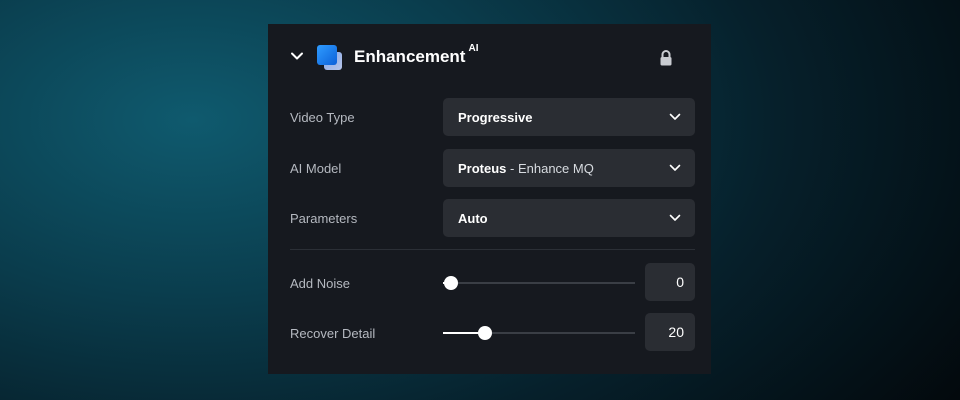 The image size is (960, 400). Describe the element at coordinates (569, 117) in the screenshot. I see `video-type-select: Progressive` at that location.